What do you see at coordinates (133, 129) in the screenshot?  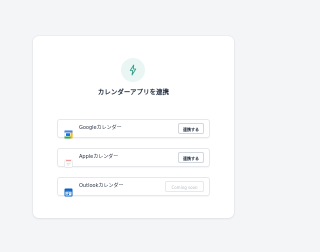 I see `integration-row-google: Googleカレンダー 連携する` at bounding box center [133, 129].